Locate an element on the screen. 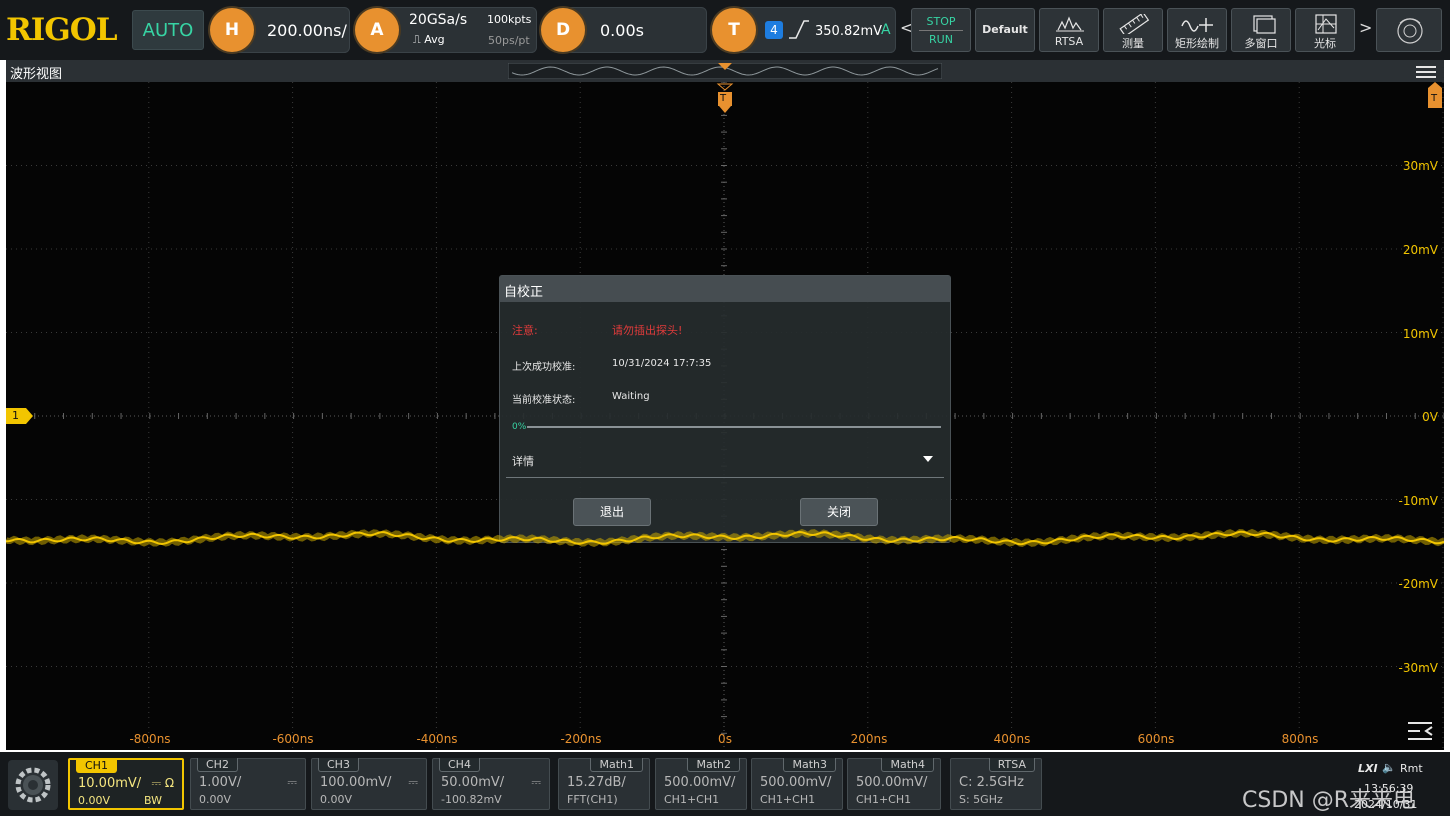 The height and width of the screenshot is (824, 1450). ch1-offset-label: 1 is located at coordinates (15, 415).